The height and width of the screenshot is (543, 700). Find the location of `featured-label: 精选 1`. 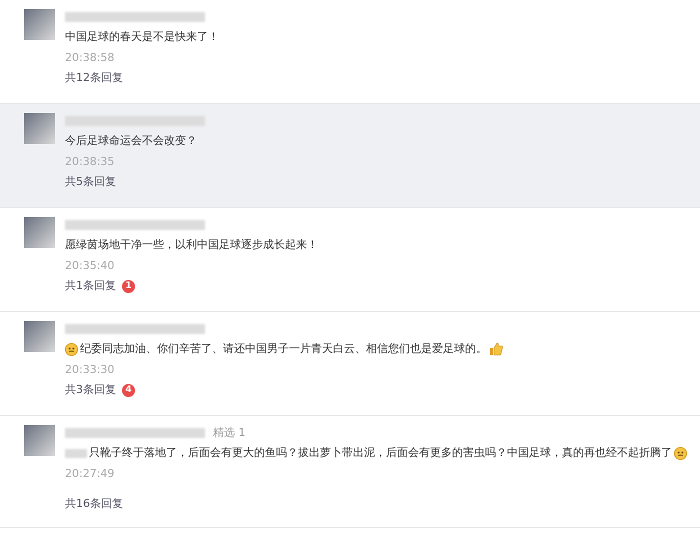

featured-label: 精选 1 is located at coordinates (229, 432).